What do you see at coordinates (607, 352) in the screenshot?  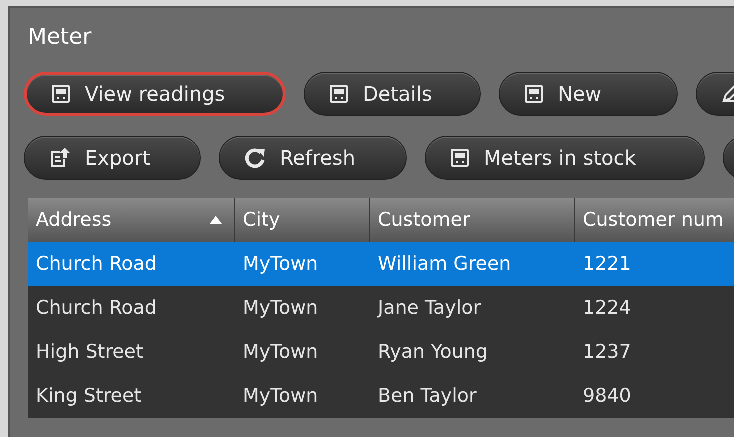 I see `table-cell-text: 1237` at bounding box center [607, 352].